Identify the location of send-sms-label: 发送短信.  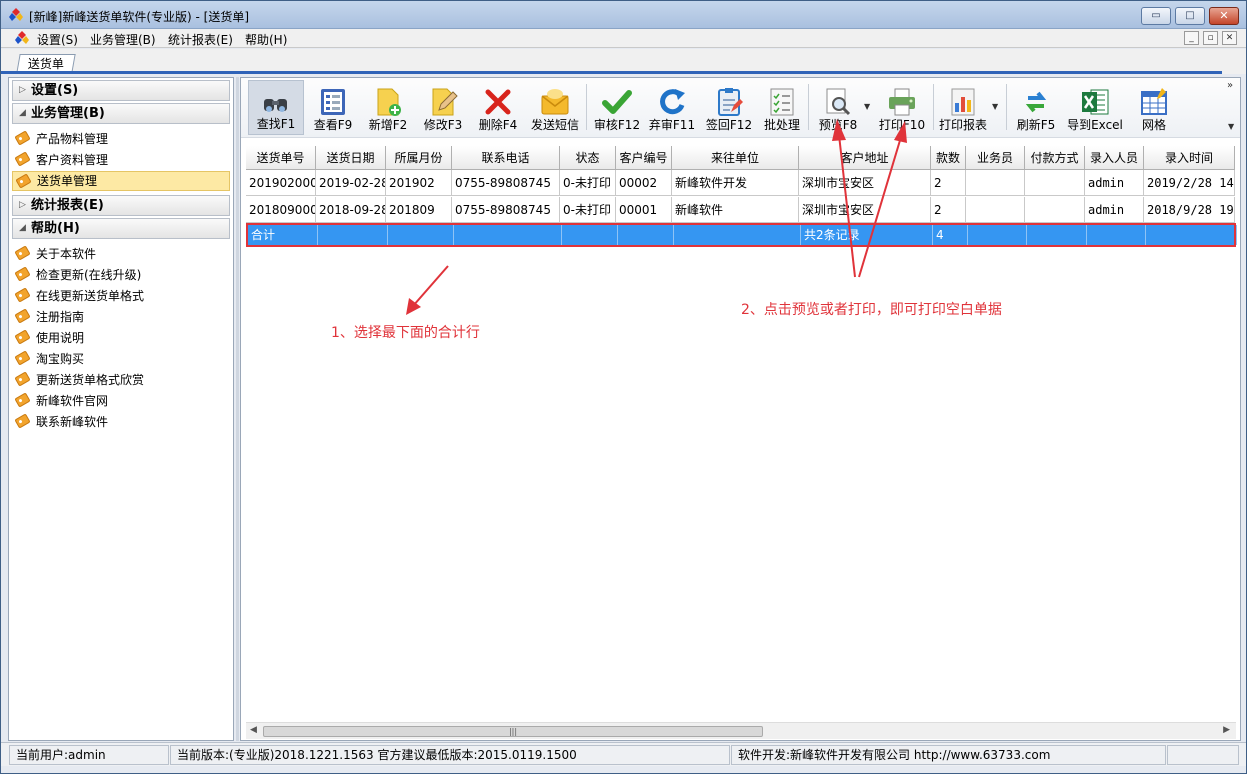
(554, 125).